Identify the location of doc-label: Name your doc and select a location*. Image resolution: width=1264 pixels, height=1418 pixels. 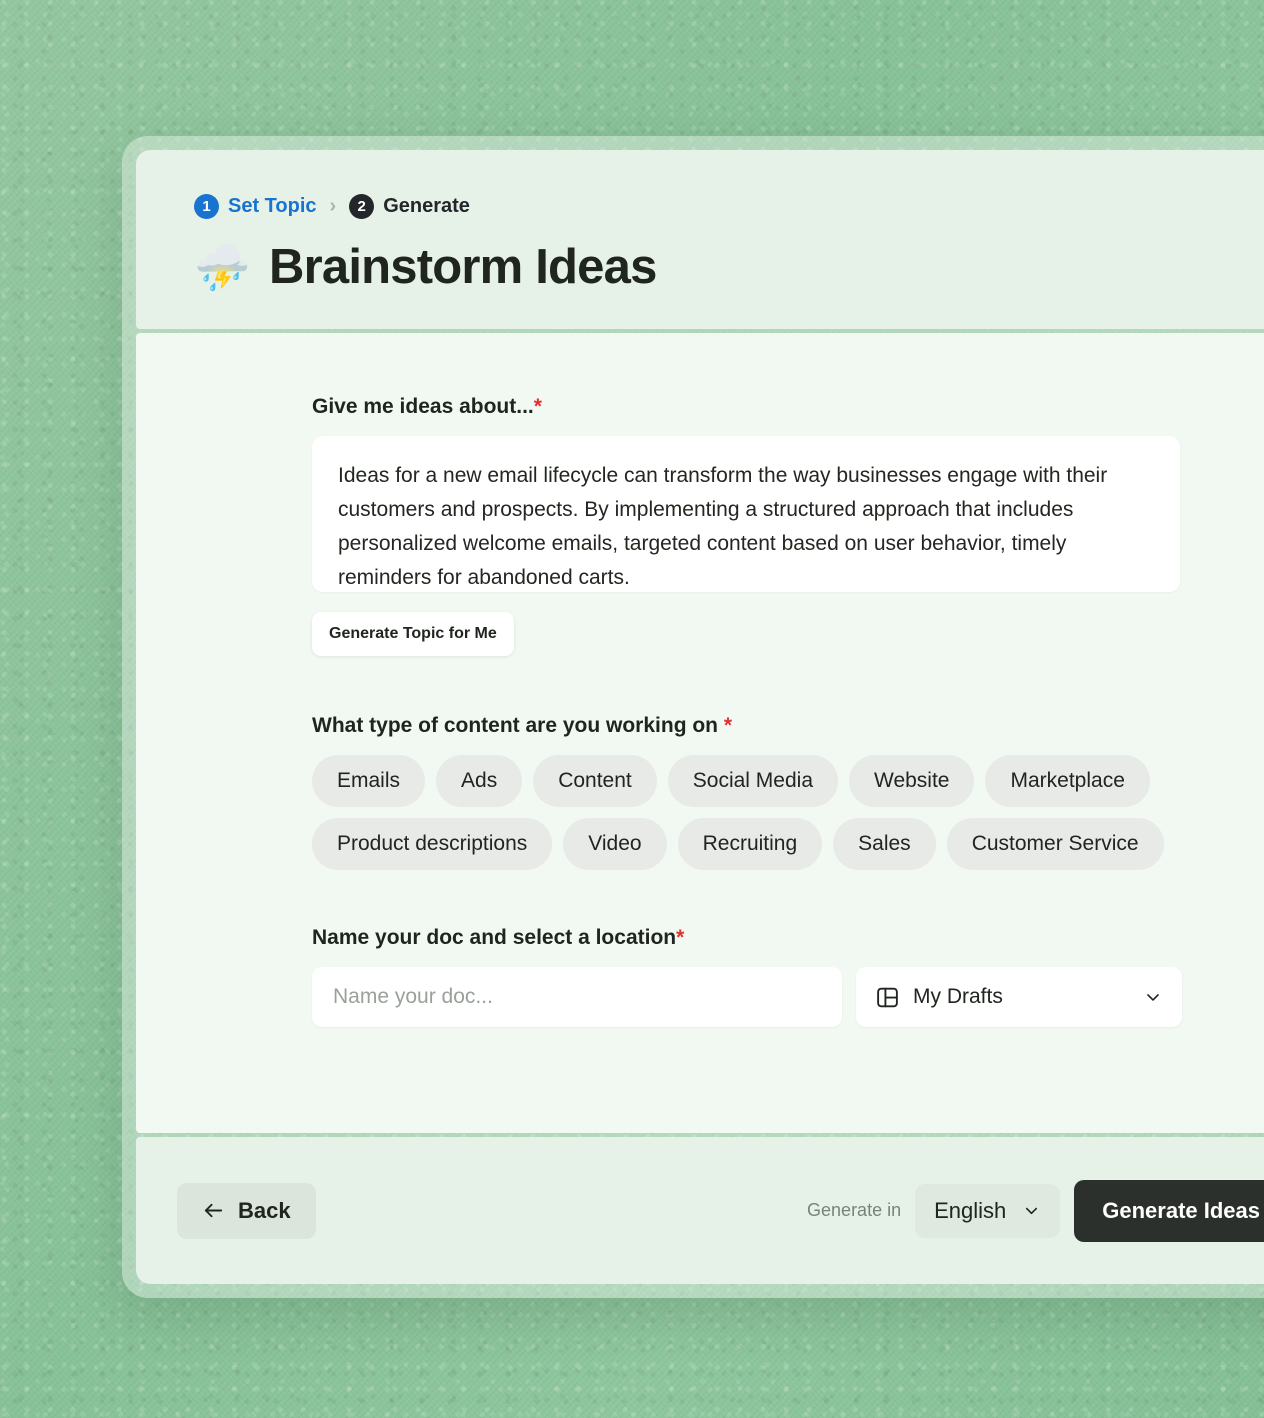
(788, 938).